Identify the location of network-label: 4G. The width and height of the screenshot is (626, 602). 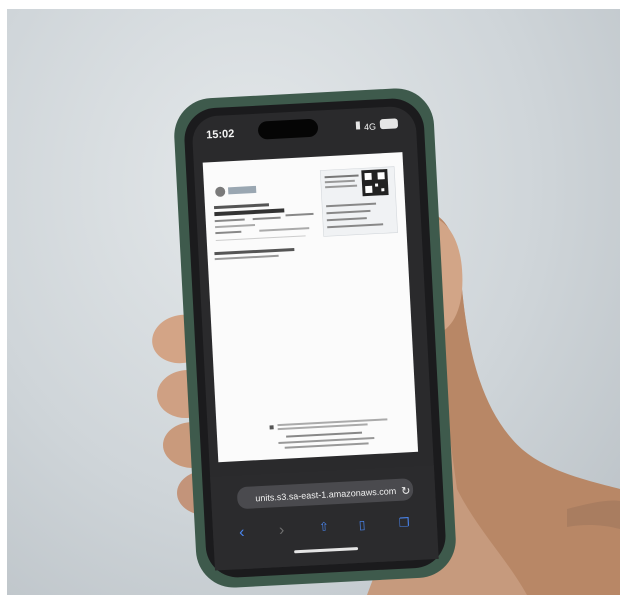
(370, 127).